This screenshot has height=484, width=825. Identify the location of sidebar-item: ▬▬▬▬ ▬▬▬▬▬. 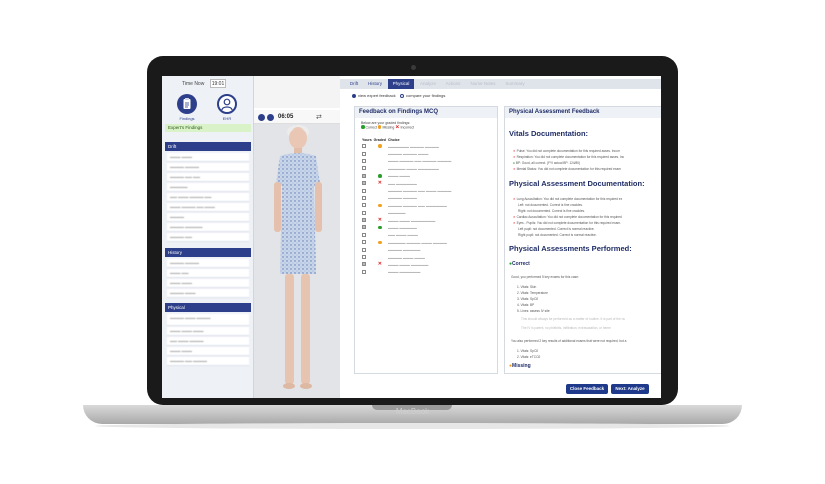
(208, 227).